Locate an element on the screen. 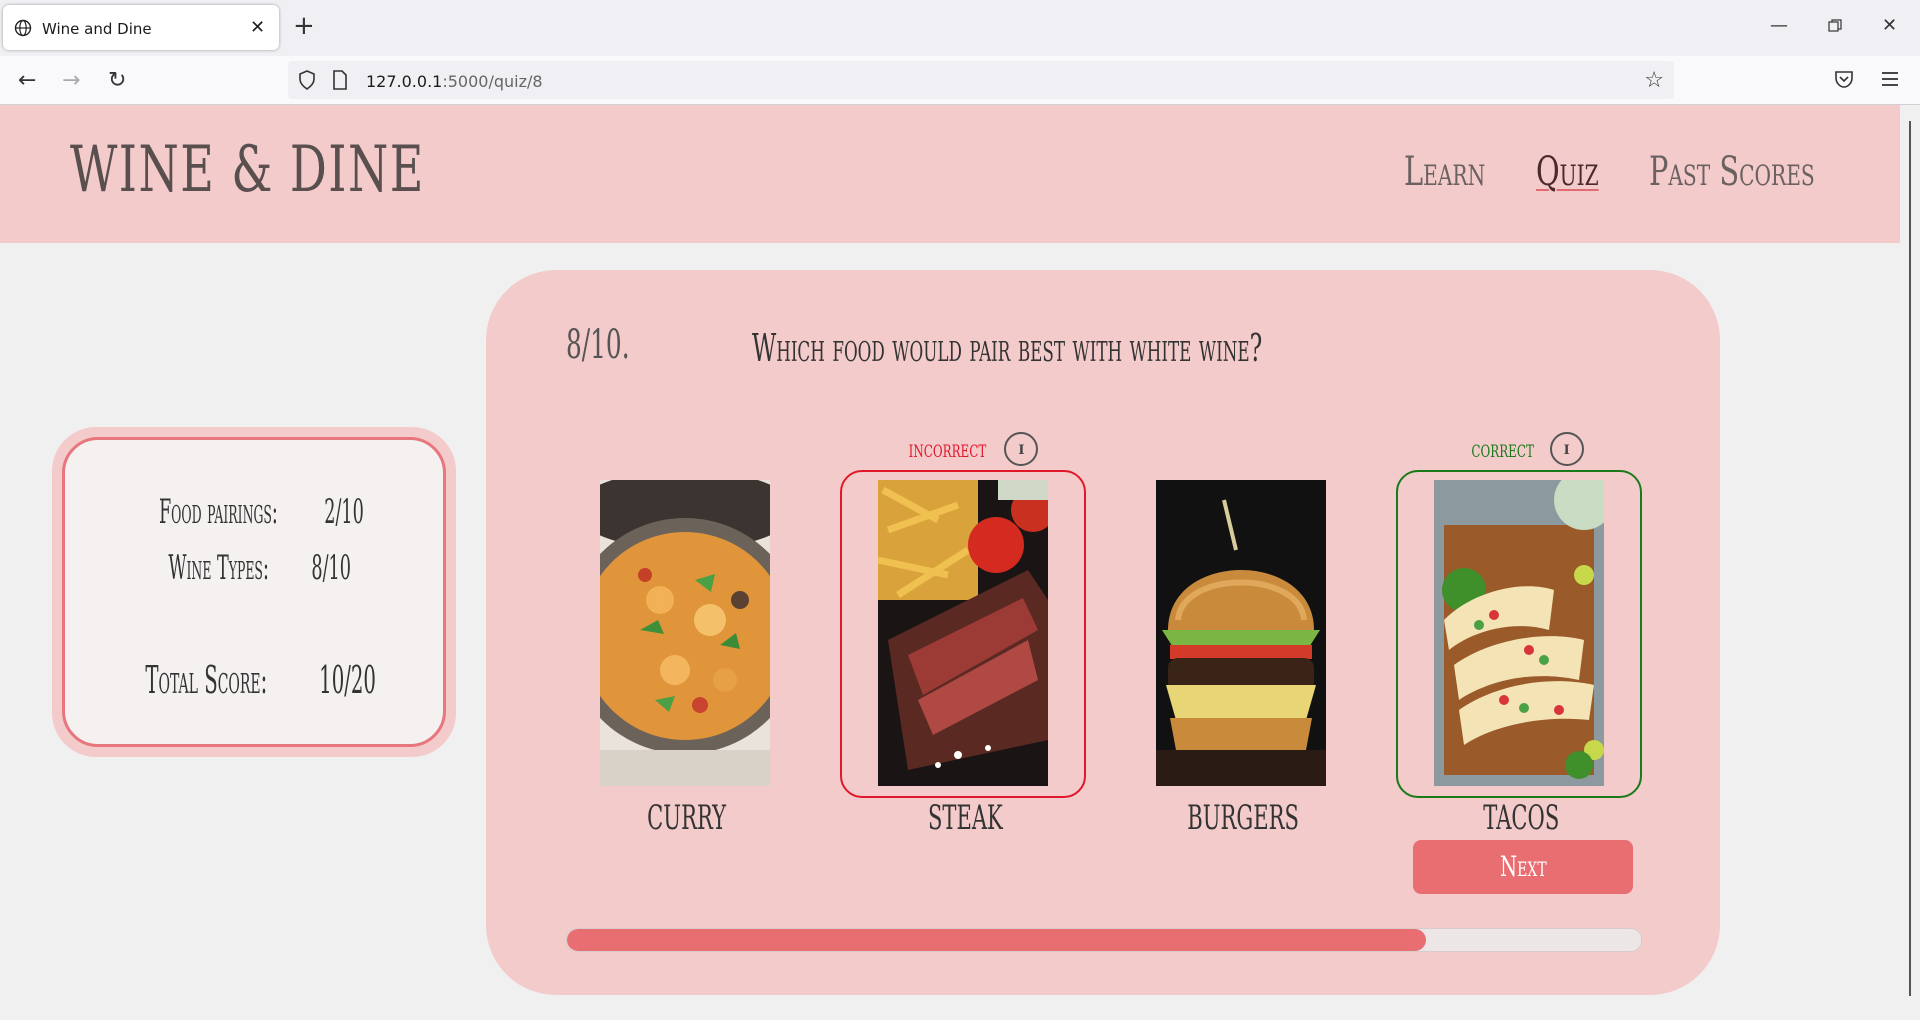  browser-tab: Wine and Dine ✕ is located at coordinates (141, 27).